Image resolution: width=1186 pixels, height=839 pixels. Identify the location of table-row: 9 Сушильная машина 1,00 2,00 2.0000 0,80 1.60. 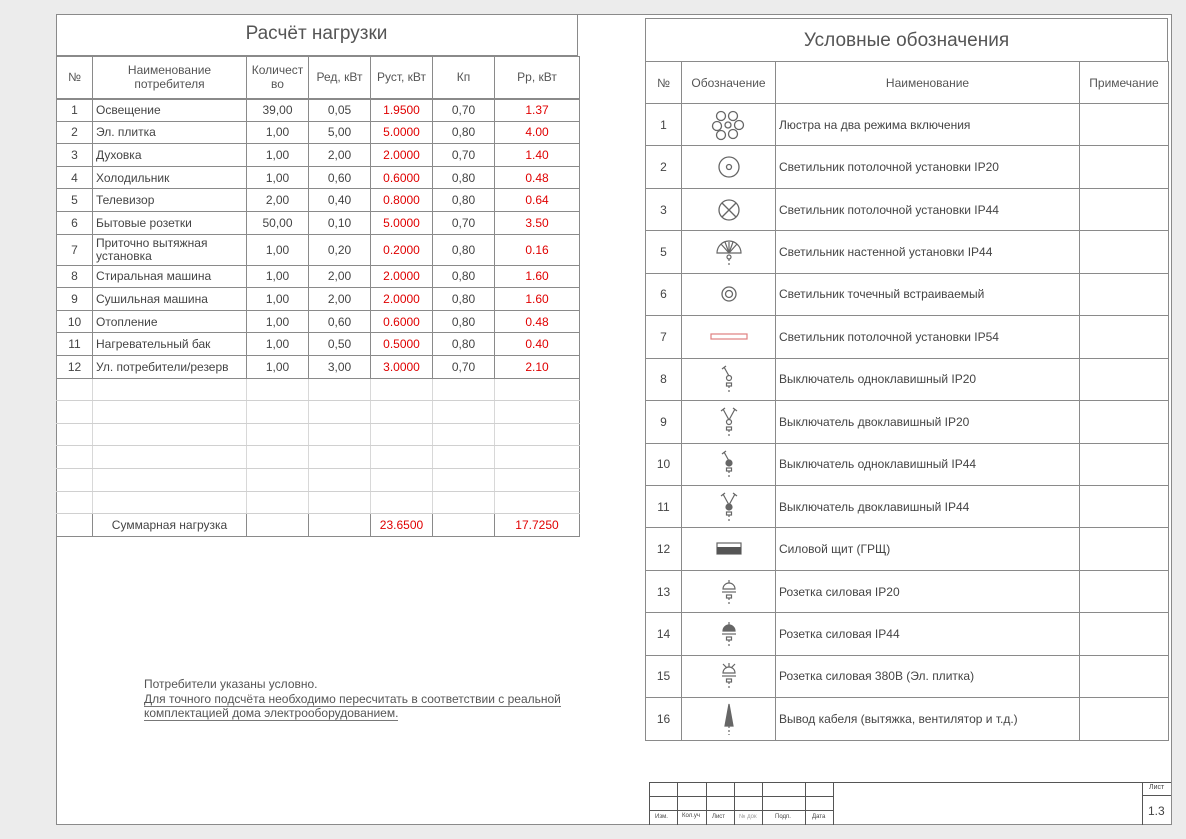
(318, 299).